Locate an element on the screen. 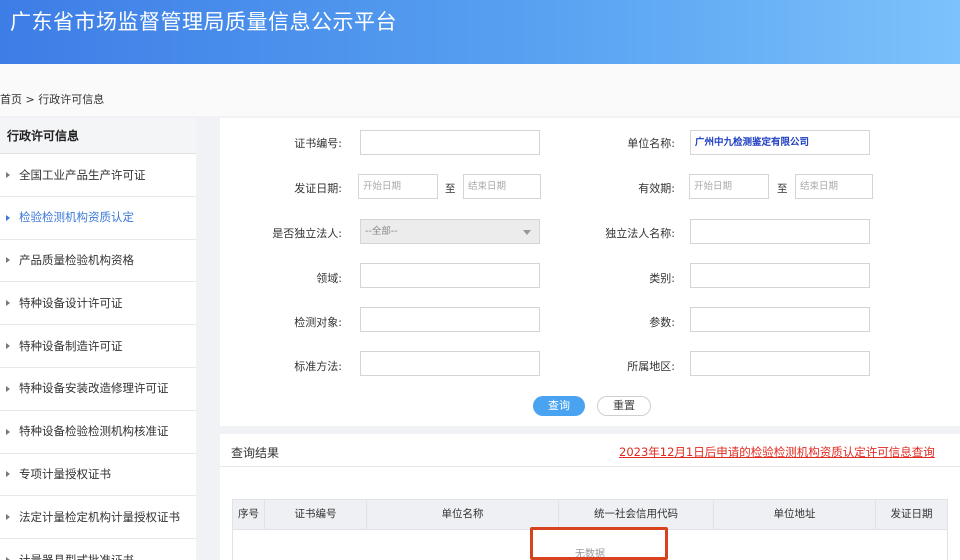  site-title: 广东省市场监督管理局质量信息公示平台 is located at coordinates (203, 22).